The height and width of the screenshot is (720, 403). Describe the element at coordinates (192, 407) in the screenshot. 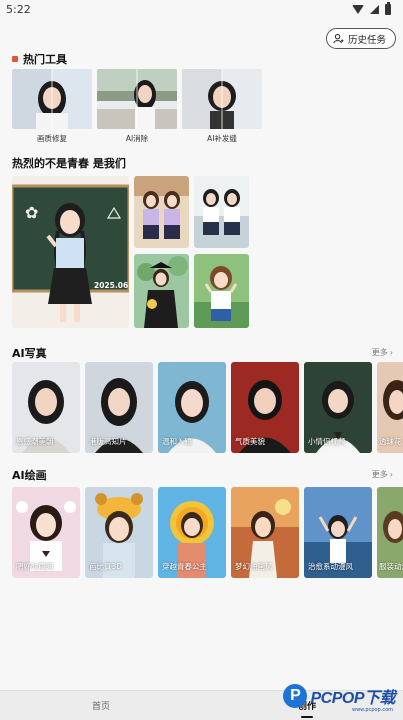

I see `portrait-card-3: 温和入镜` at that location.